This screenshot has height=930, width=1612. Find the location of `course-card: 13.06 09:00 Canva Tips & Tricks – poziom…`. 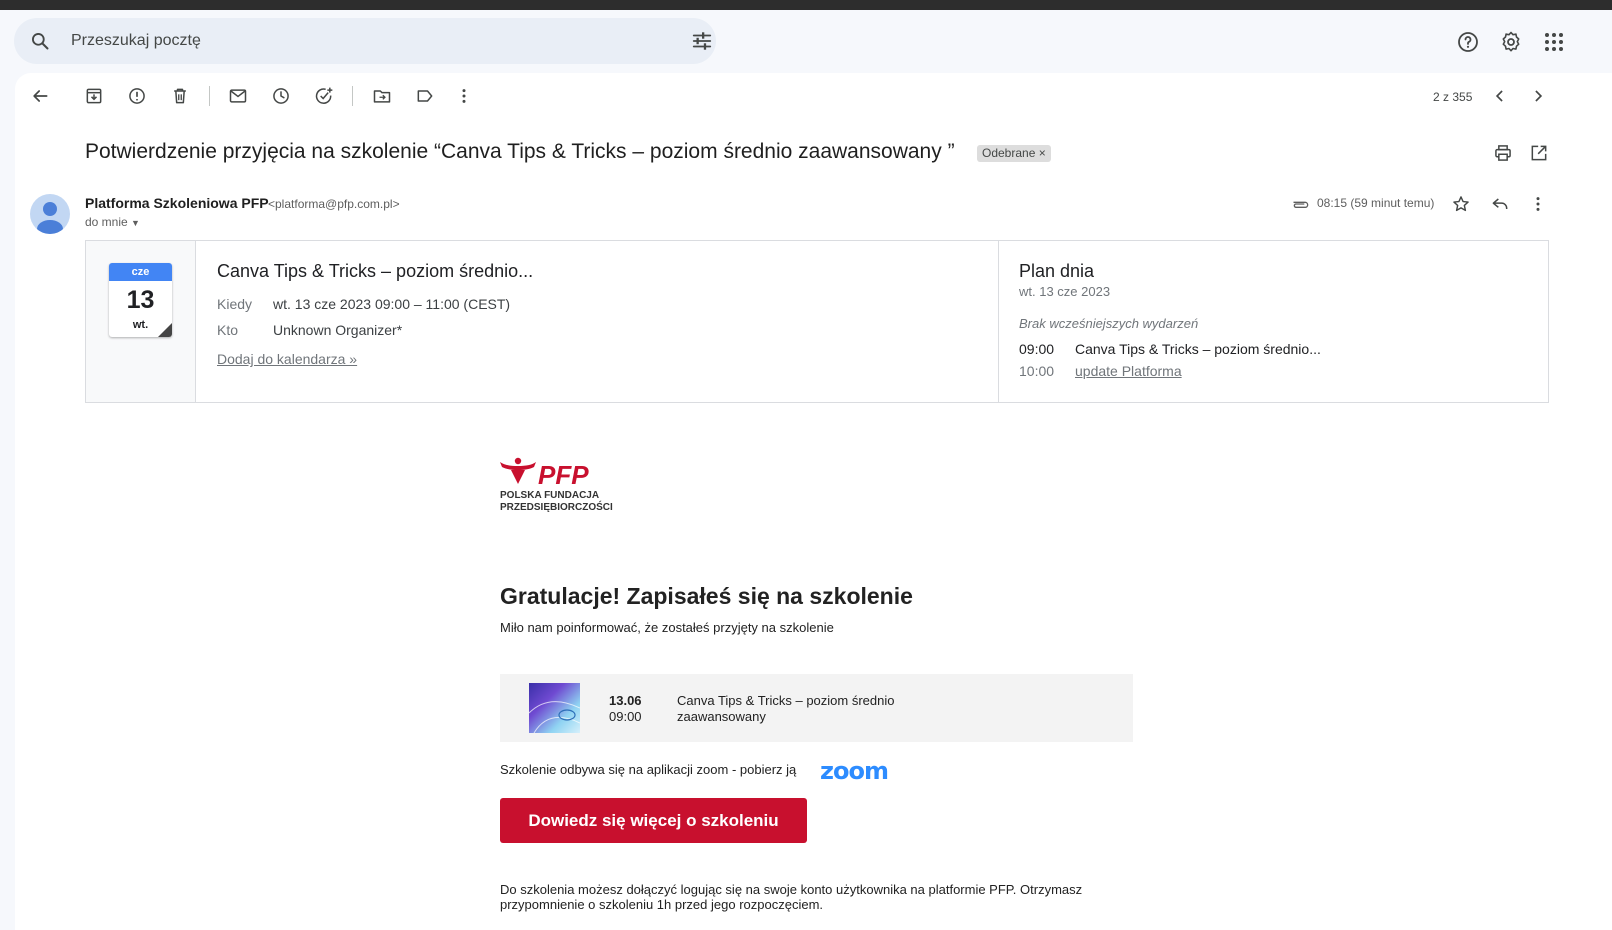

course-card: 13.06 09:00 Canva Tips & Tricks – poziom… is located at coordinates (816, 708).